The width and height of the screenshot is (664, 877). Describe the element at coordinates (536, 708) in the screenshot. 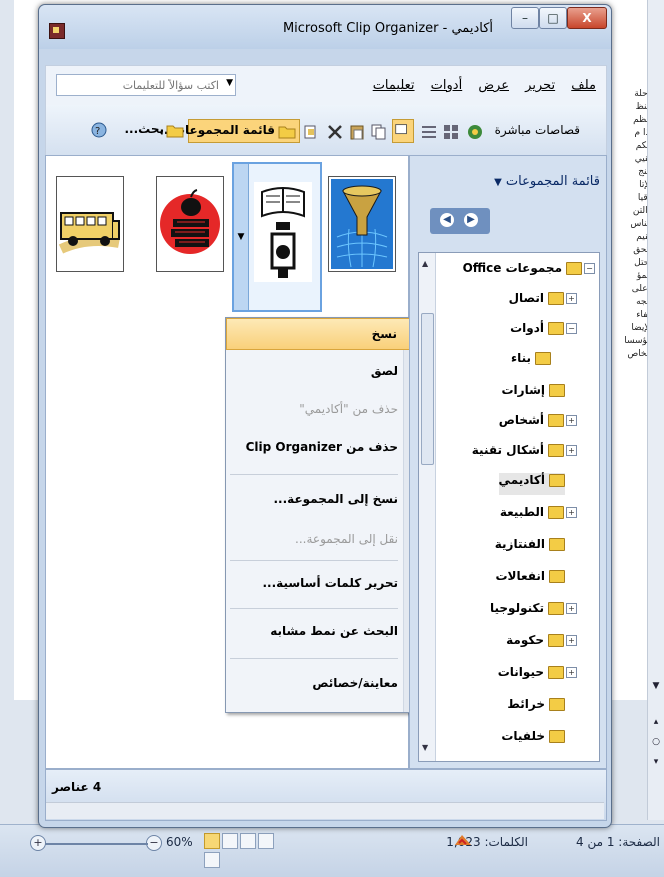

I see `tree-node: خرائط` at that location.